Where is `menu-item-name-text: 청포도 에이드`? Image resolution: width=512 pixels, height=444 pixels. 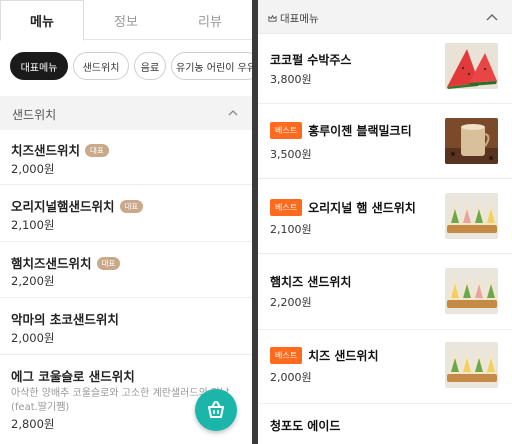
menu-item-name-text: 청포도 에이드 is located at coordinates (305, 426).